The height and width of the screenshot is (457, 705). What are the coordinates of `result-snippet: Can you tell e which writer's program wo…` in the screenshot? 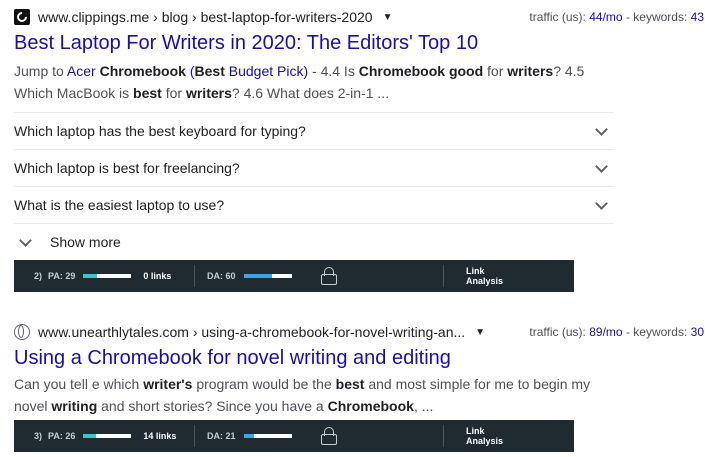 It's located at (314, 395).